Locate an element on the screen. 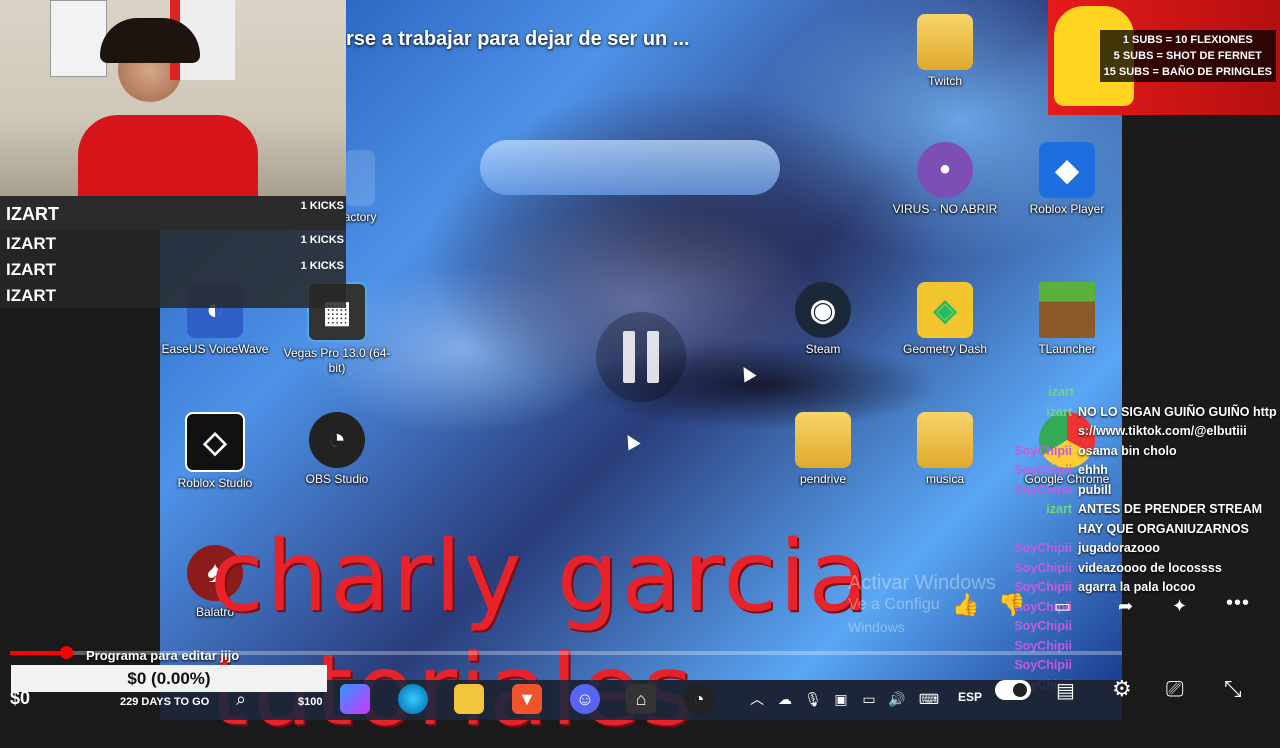 Image resolution: width=1280 pixels, height=748 pixels. captions-icon: ▭ is located at coordinates (1062, 606).